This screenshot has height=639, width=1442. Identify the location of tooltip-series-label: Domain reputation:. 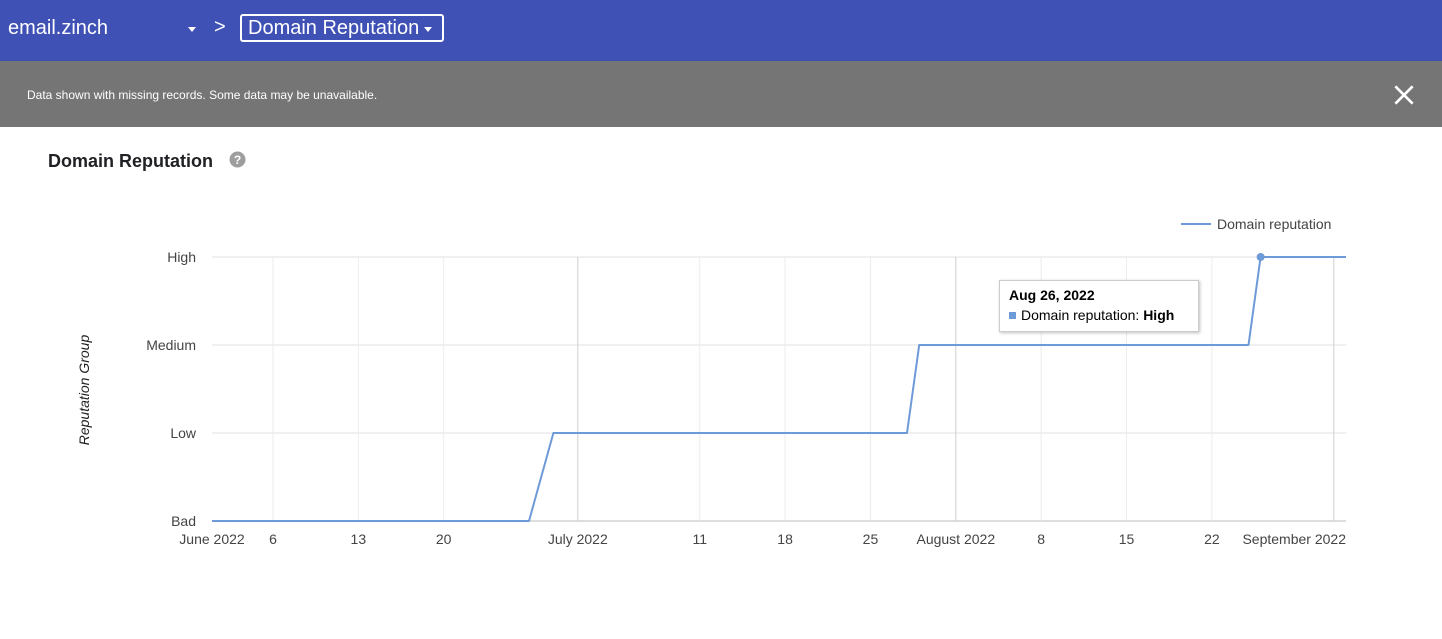
(1080, 315).